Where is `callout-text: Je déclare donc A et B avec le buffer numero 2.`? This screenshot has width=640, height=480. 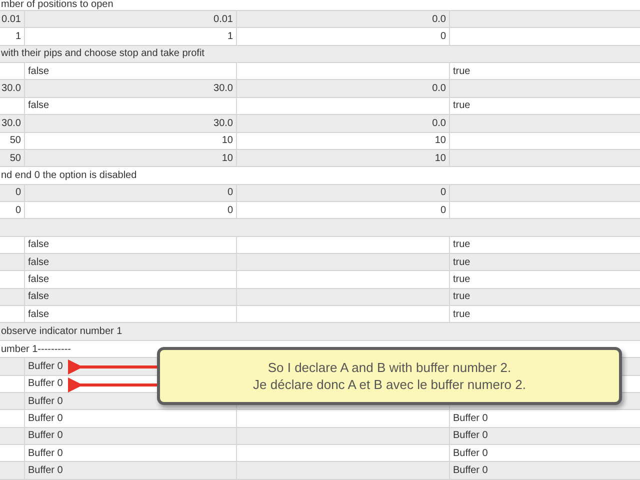
callout-text: Je déclare donc A et B avec le buffer numero 2. is located at coordinates (389, 384).